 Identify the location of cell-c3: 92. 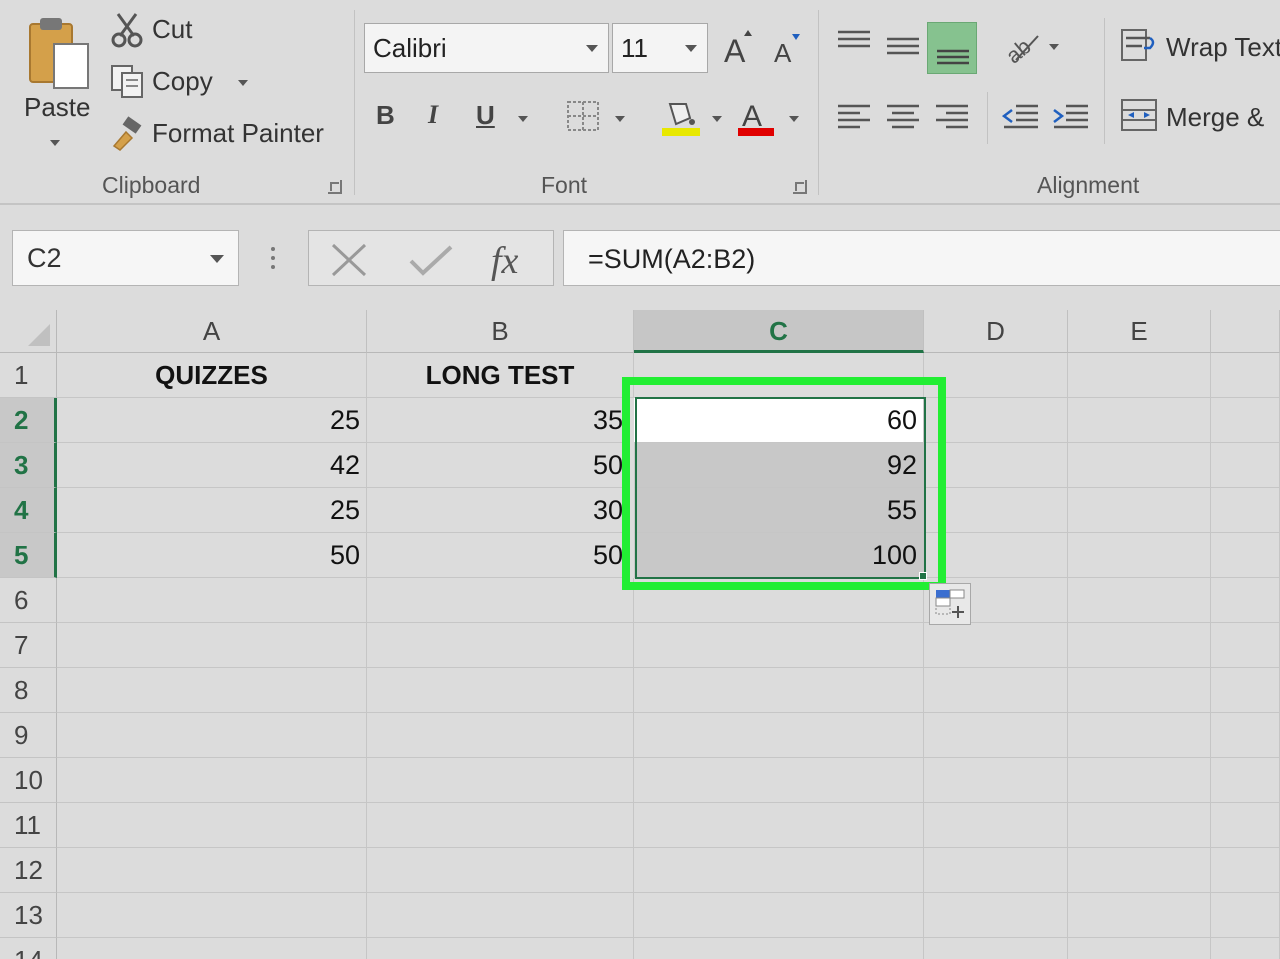
(779, 465).